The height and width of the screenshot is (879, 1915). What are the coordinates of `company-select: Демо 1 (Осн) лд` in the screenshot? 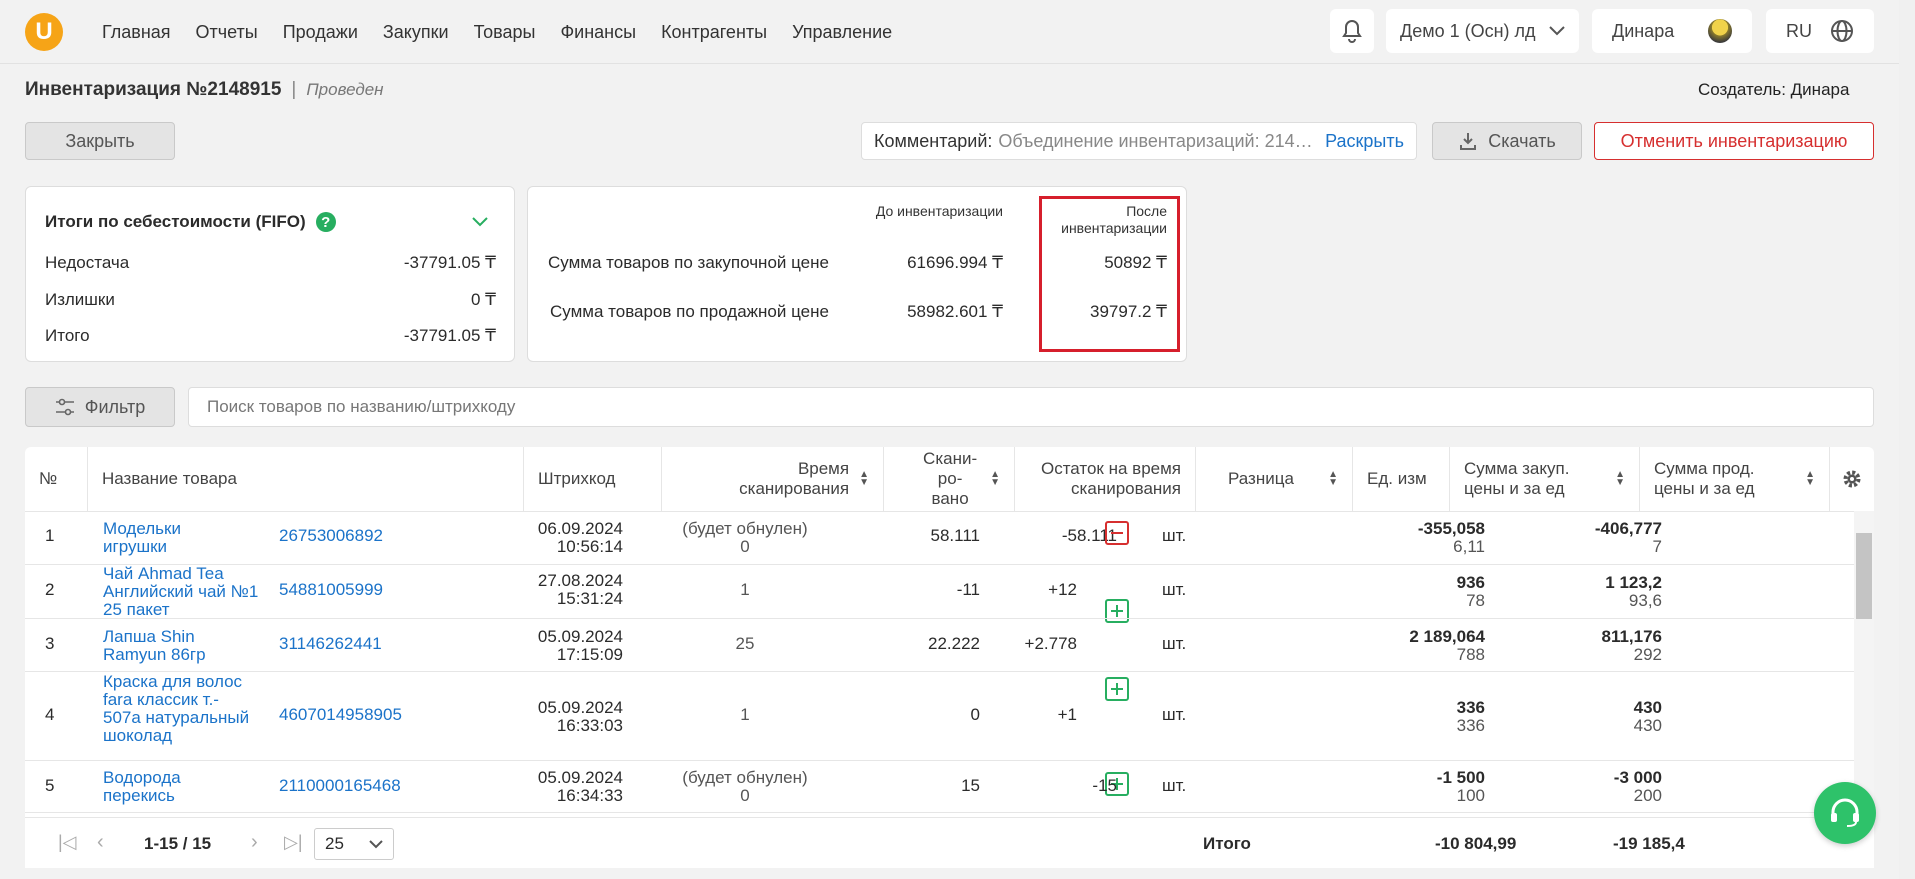 It's located at (1482, 31).